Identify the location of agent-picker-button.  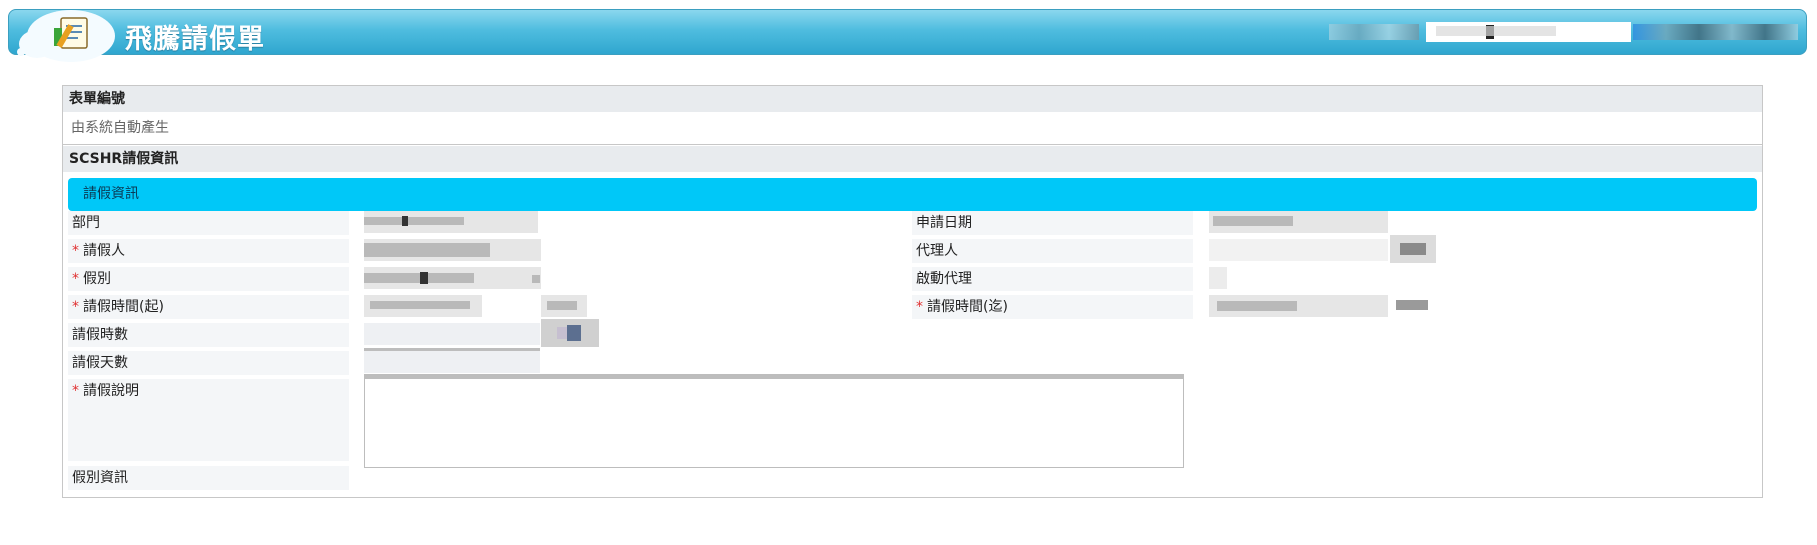
(1413, 249).